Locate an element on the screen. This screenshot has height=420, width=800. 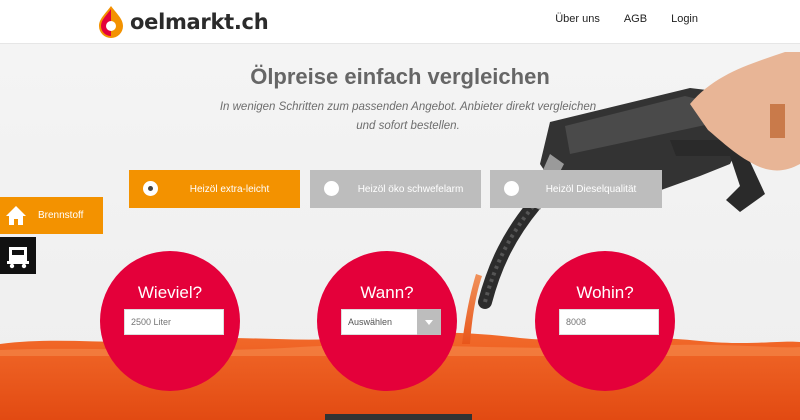
date-title: Wann? is located at coordinates (387, 292).